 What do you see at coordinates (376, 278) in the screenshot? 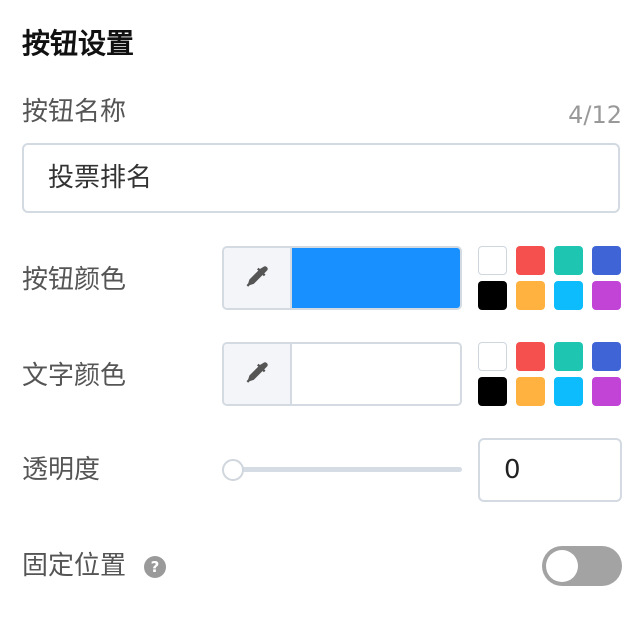
I see `button-color-current-swatch` at bounding box center [376, 278].